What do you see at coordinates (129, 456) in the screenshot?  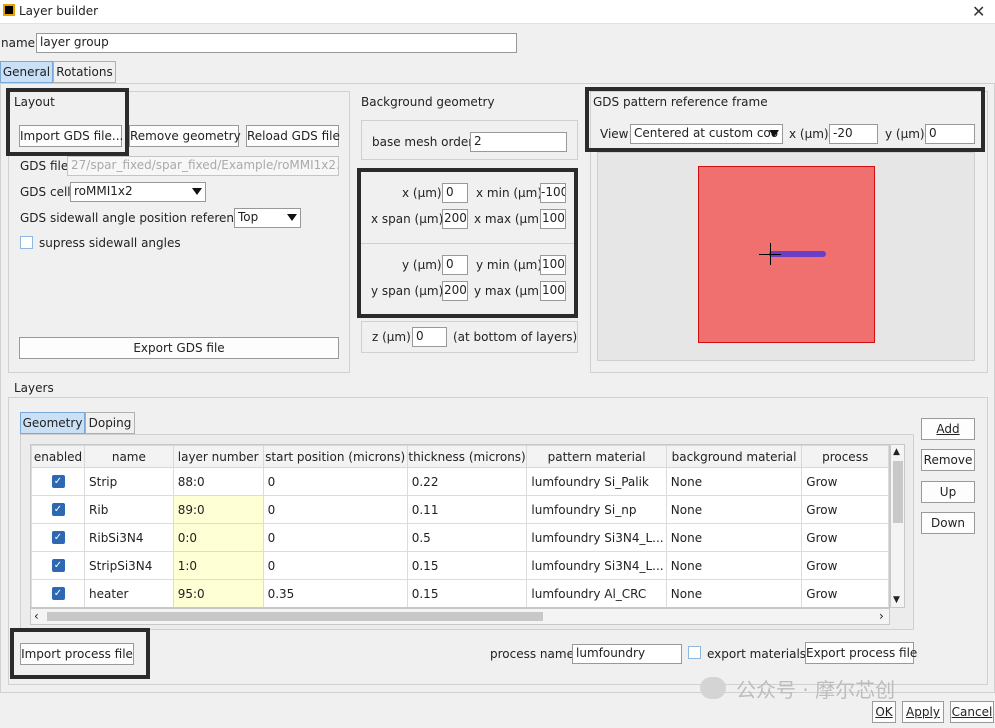 I see `col-name: name` at bounding box center [129, 456].